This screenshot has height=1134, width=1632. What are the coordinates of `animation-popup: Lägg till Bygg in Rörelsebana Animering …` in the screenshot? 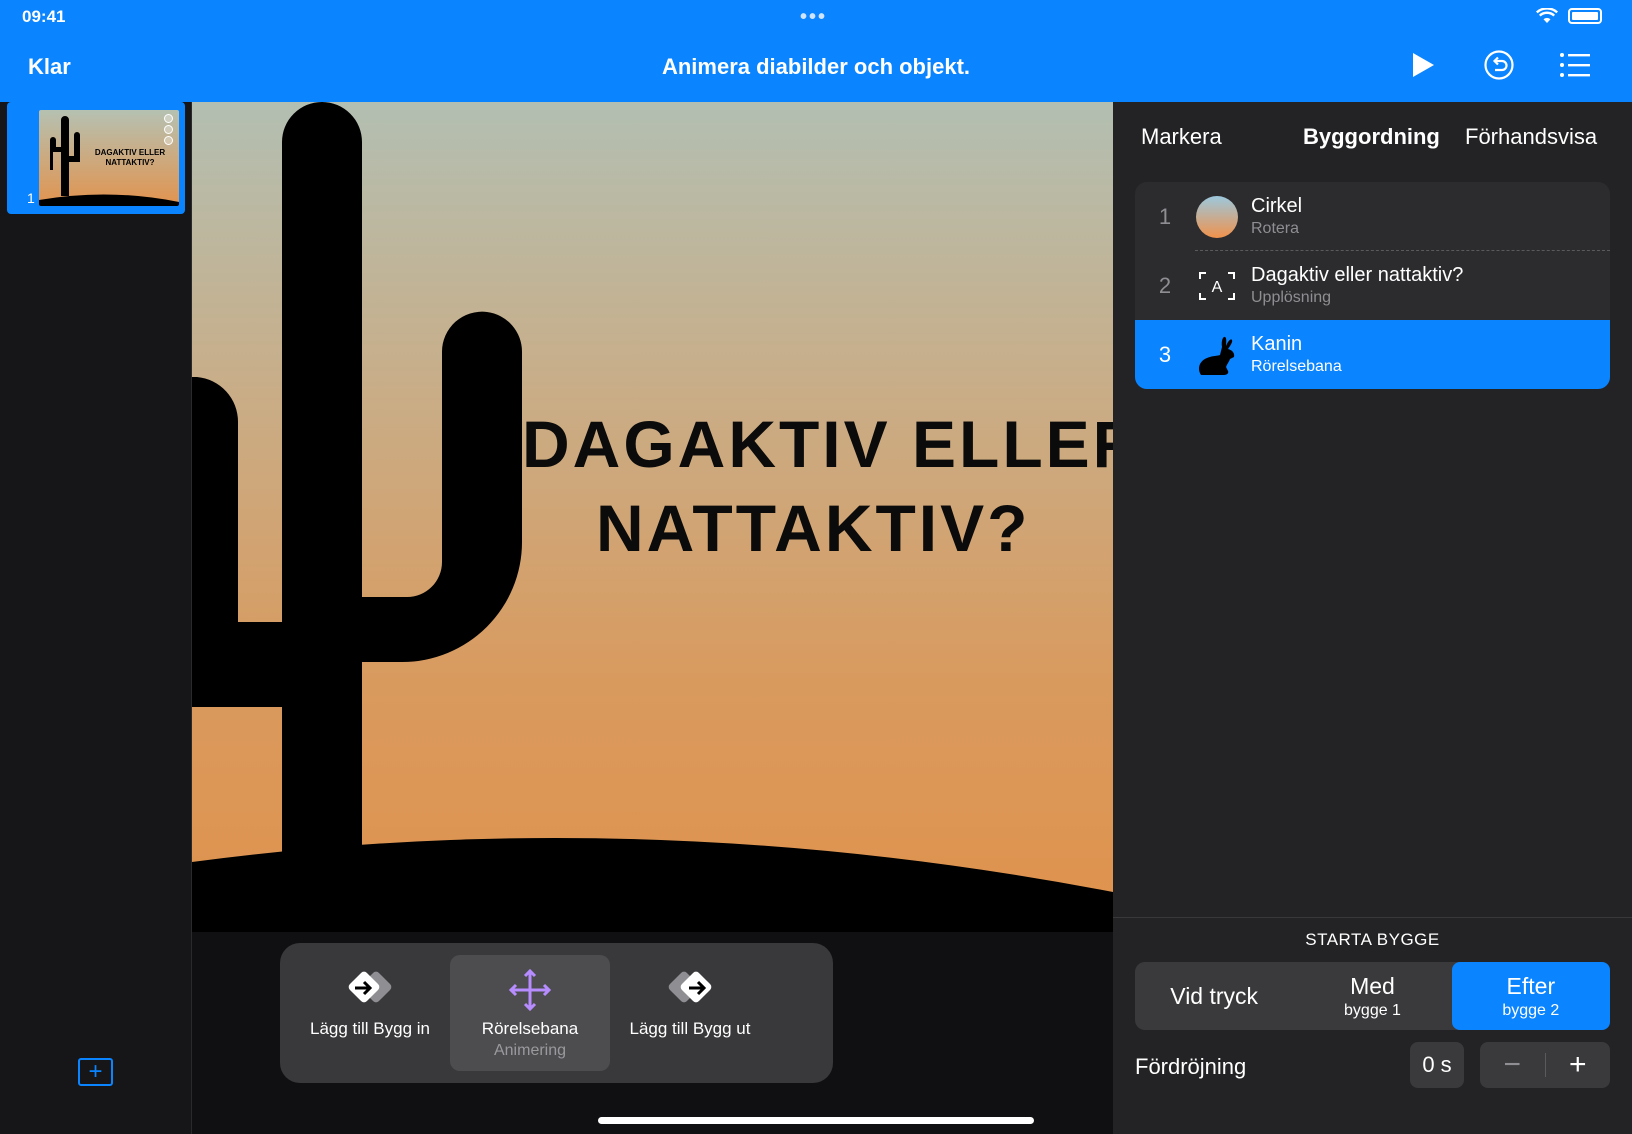 It's located at (556, 1013).